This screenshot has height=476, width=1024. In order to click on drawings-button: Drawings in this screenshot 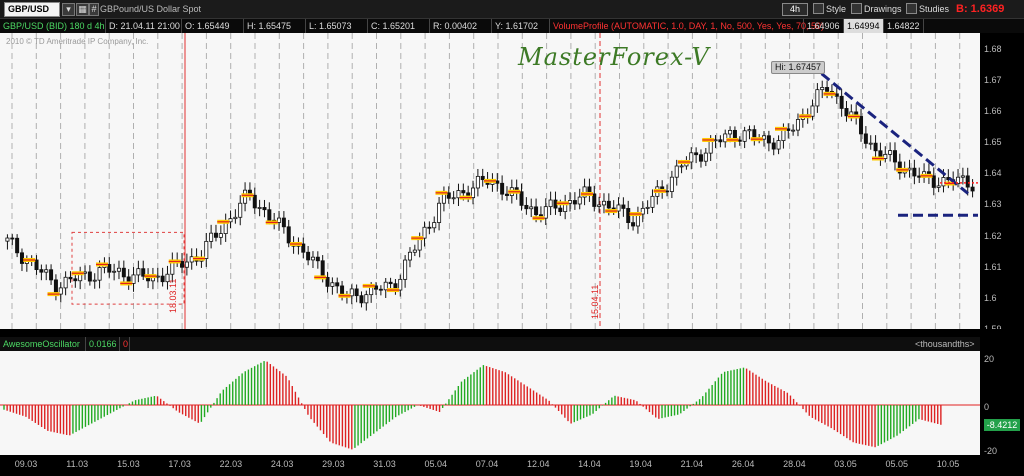, I will do `click(876, 9)`.